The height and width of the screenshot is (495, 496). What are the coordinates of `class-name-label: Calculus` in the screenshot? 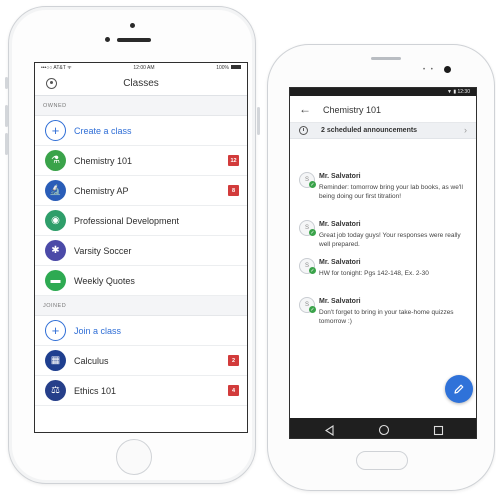 It's located at (91, 361).